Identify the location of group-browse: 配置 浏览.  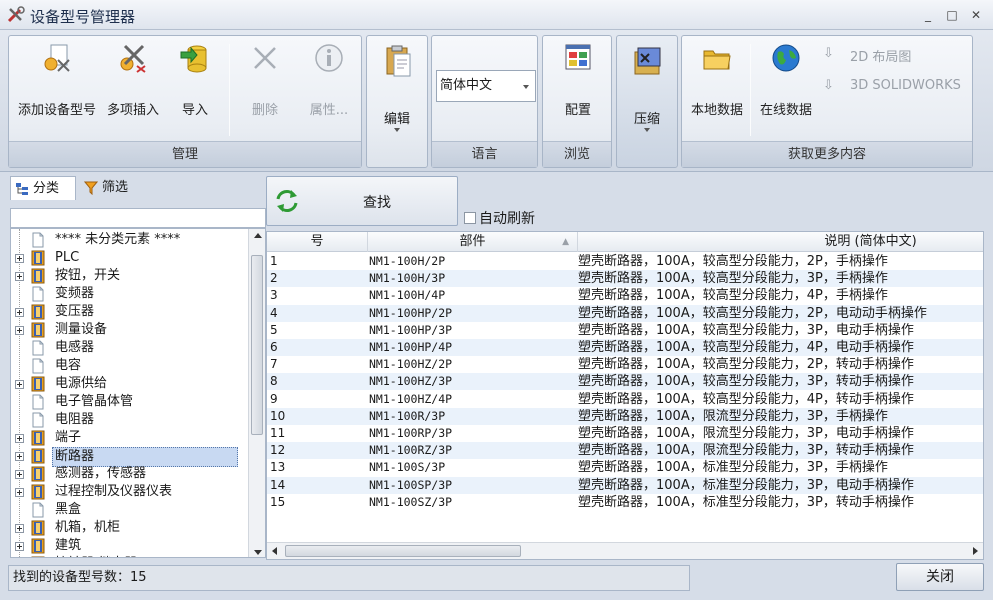
(577, 101).